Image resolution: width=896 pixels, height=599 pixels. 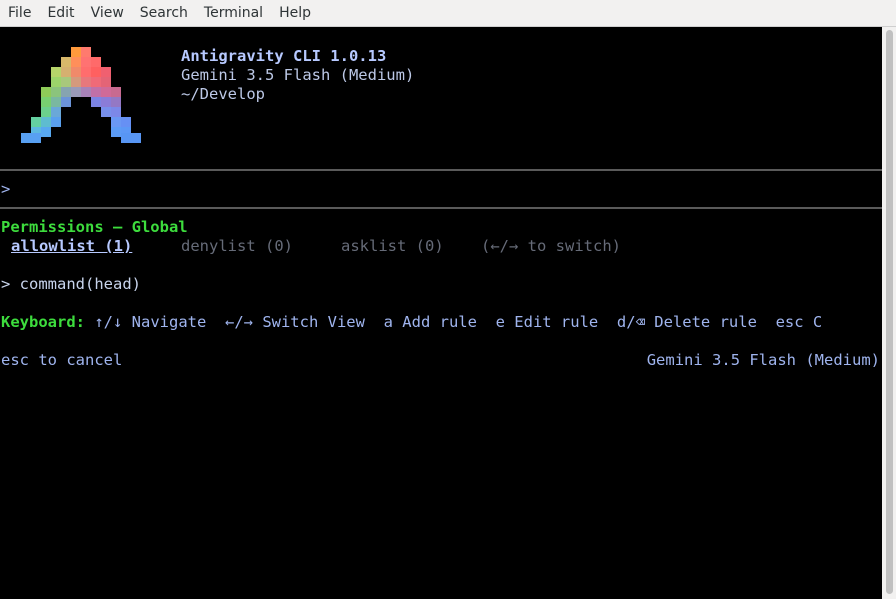 What do you see at coordinates (441, 170) in the screenshot?
I see `divider-top` at bounding box center [441, 170].